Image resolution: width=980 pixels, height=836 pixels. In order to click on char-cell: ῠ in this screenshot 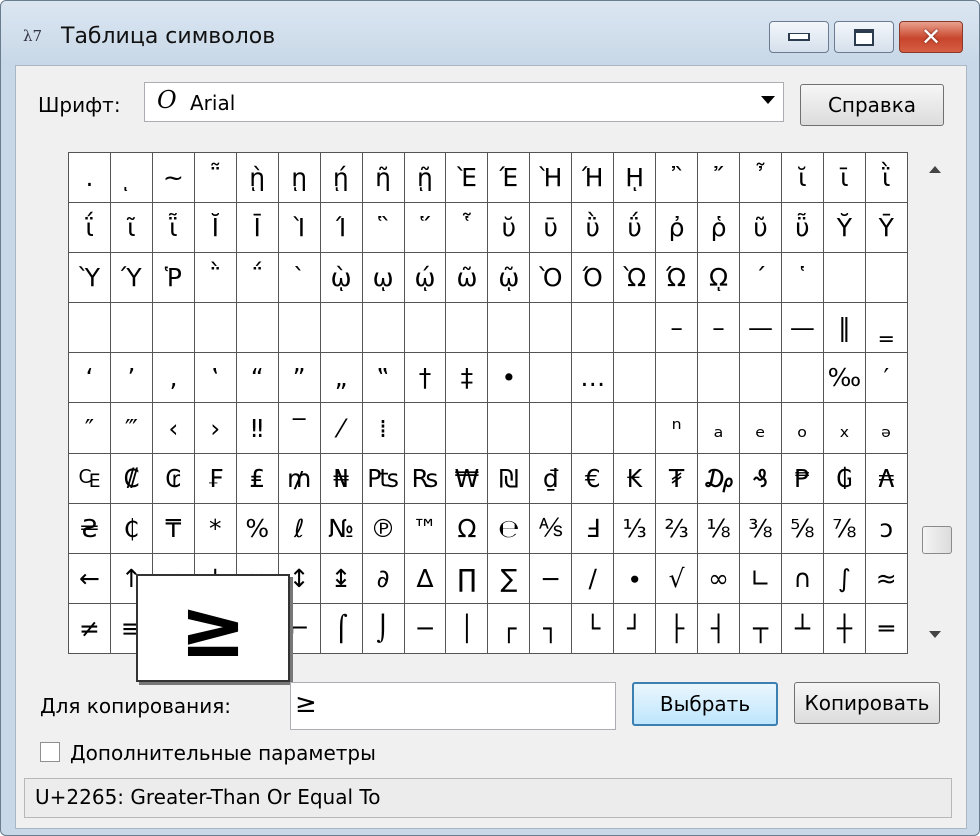, I will do `click(509, 228)`.